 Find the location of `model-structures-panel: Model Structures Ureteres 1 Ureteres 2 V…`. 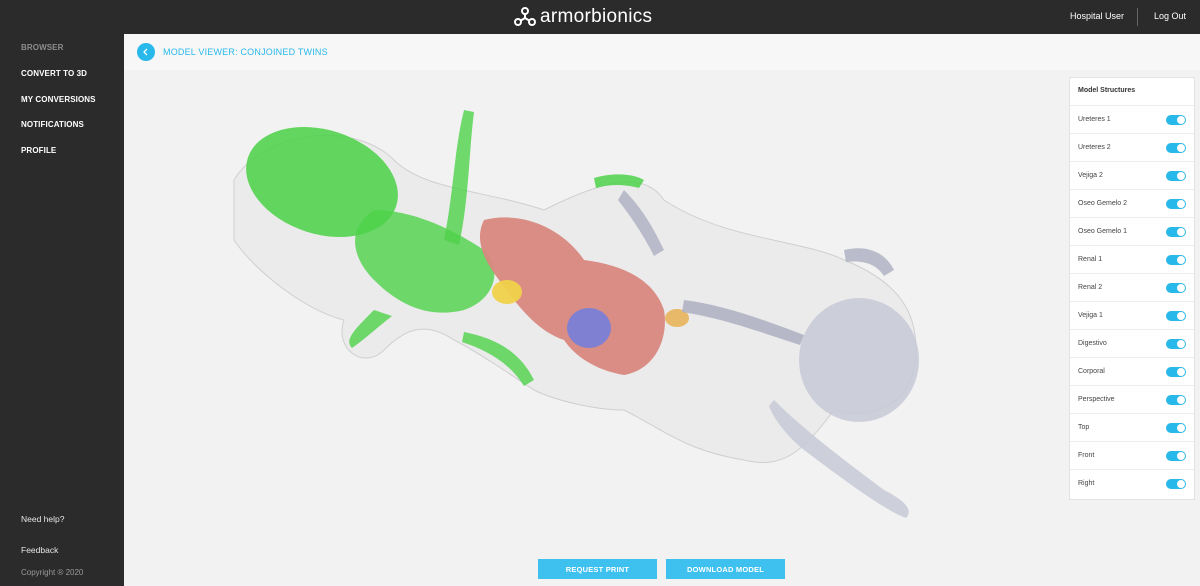

model-structures-panel: Model Structures Ureteres 1 Ureteres 2 V… is located at coordinates (1132, 288).